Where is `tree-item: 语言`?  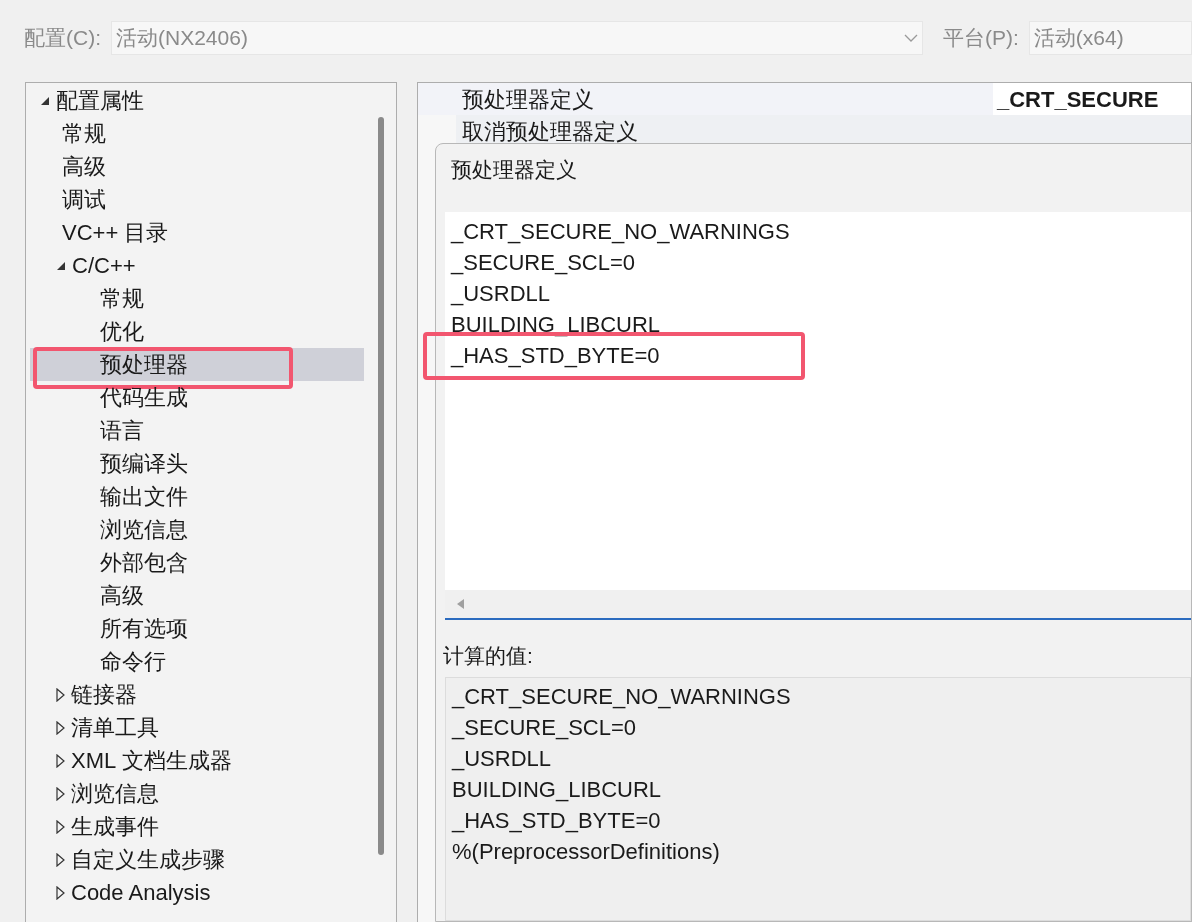
tree-item: 语言 is located at coordinates (197, 430).